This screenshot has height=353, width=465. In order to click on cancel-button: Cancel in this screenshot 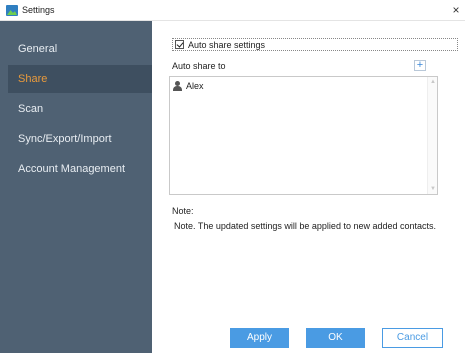, I will do `click(412, 338)`.